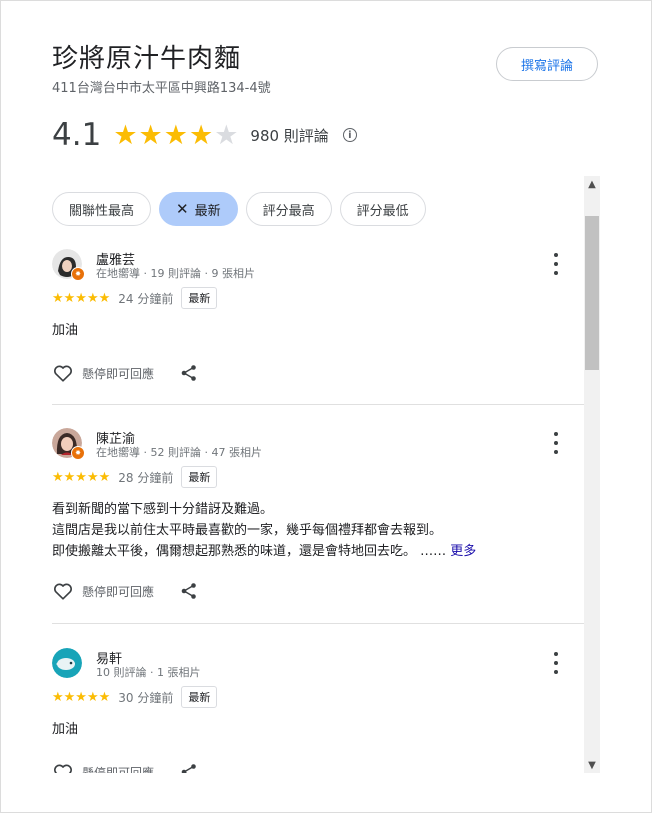 The height and width of the screenshot is (813, 652). I want to click on review-rating-row: ★★★★★ 24 分鐘前 最新, so click(135, 298).